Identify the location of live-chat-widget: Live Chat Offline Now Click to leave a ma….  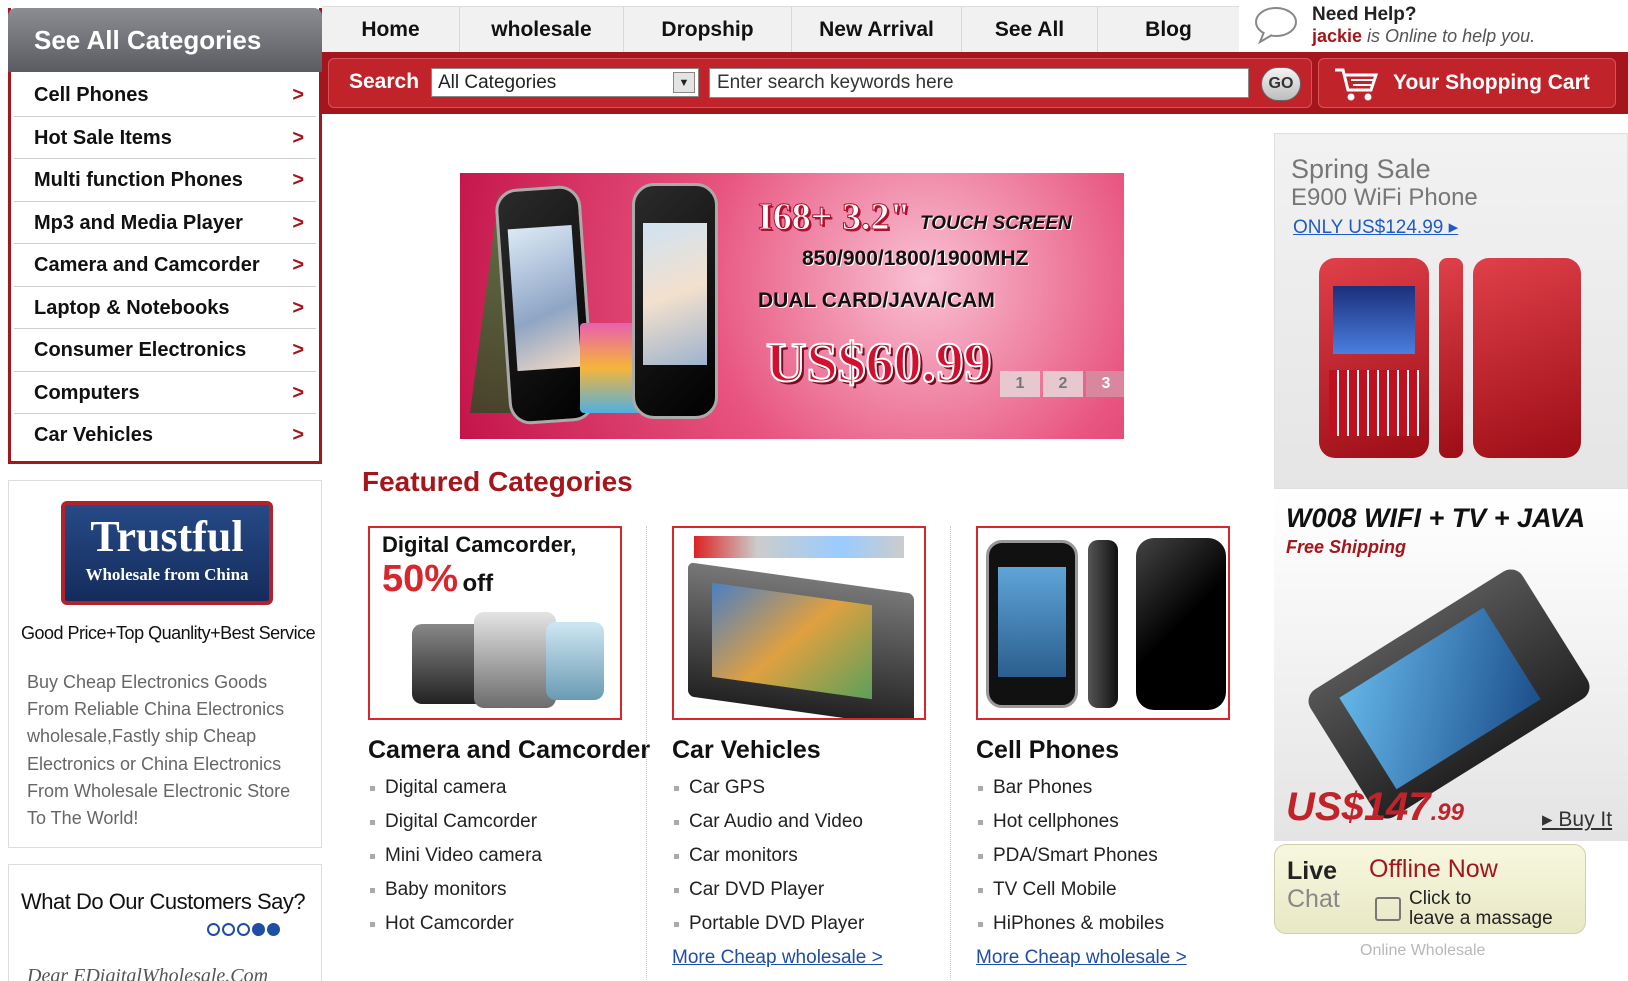
(1430, 889).